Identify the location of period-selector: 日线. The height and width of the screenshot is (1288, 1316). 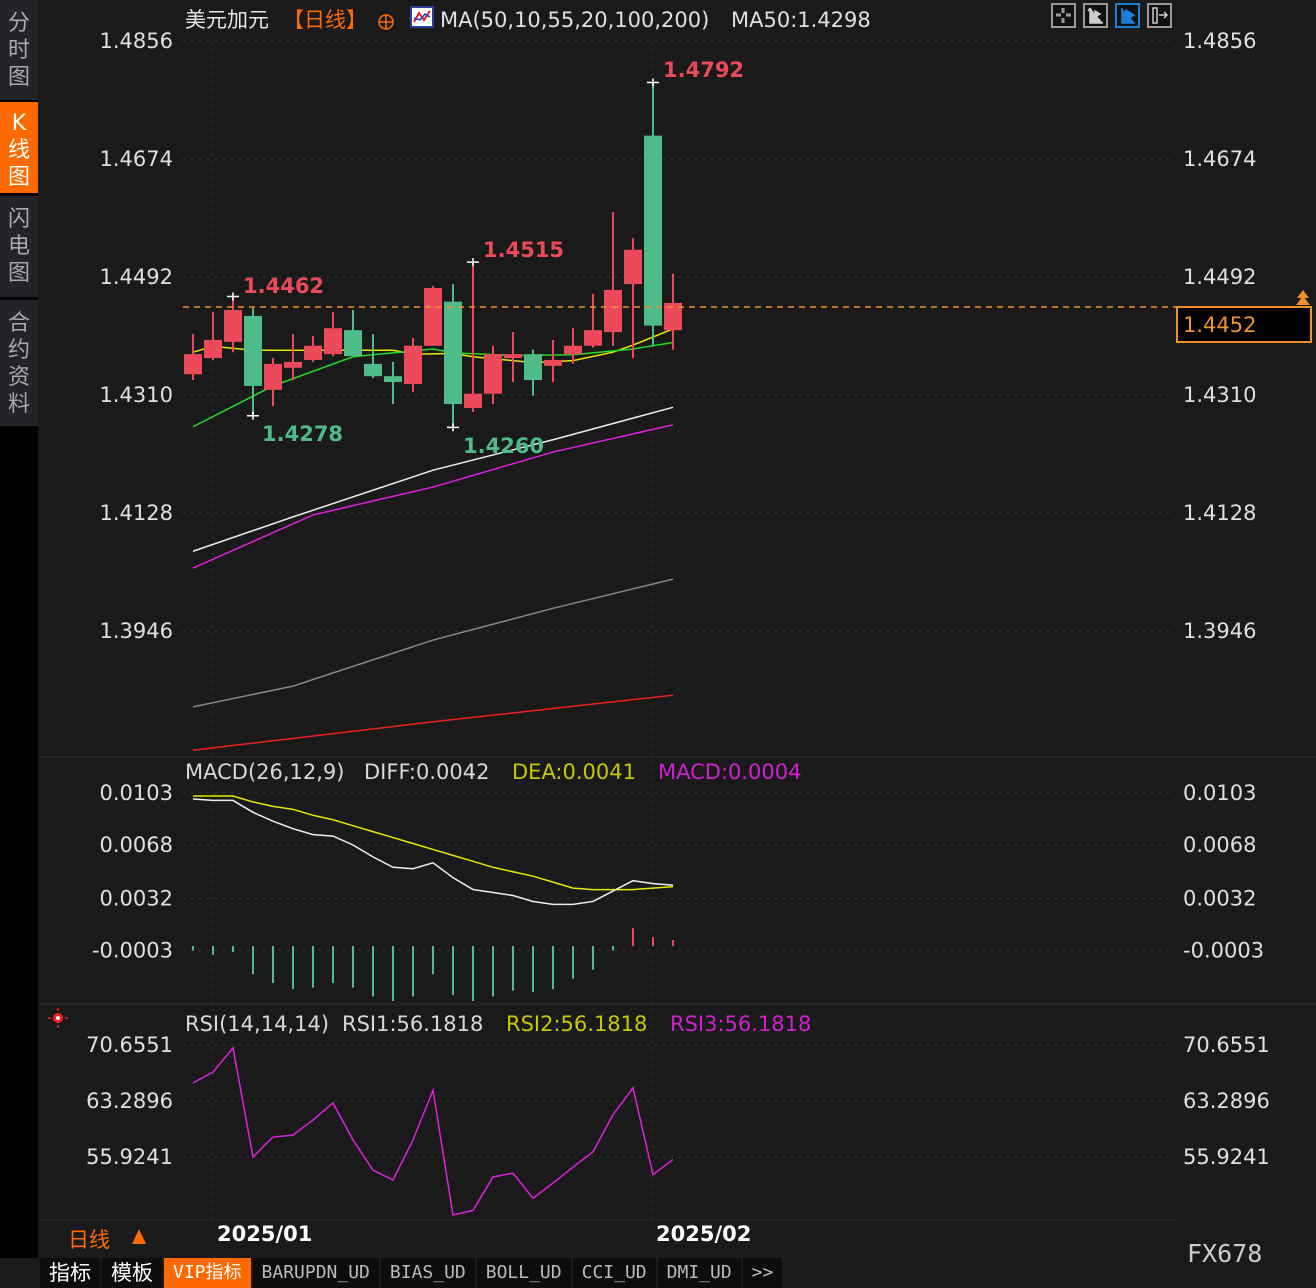
(89, 1240).